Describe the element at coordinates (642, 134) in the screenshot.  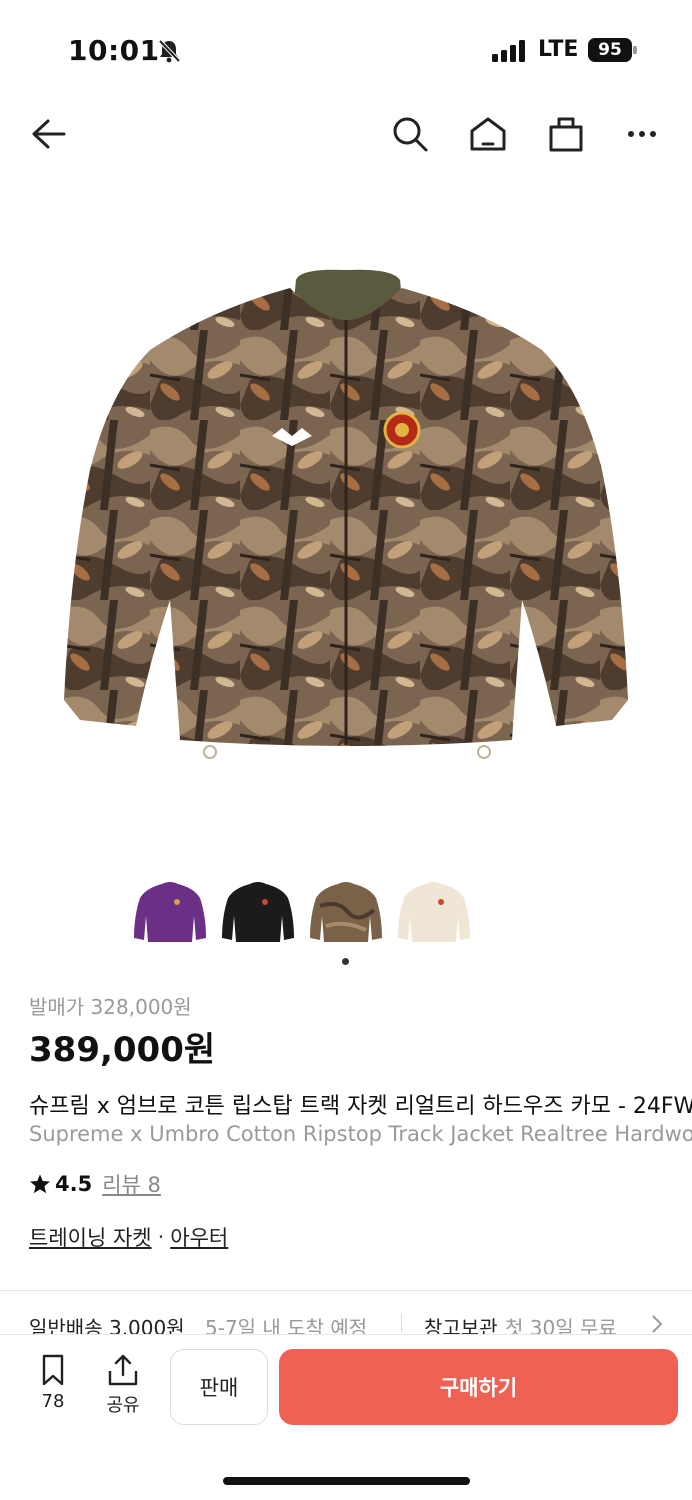
I see `more-options-icon` at that location.